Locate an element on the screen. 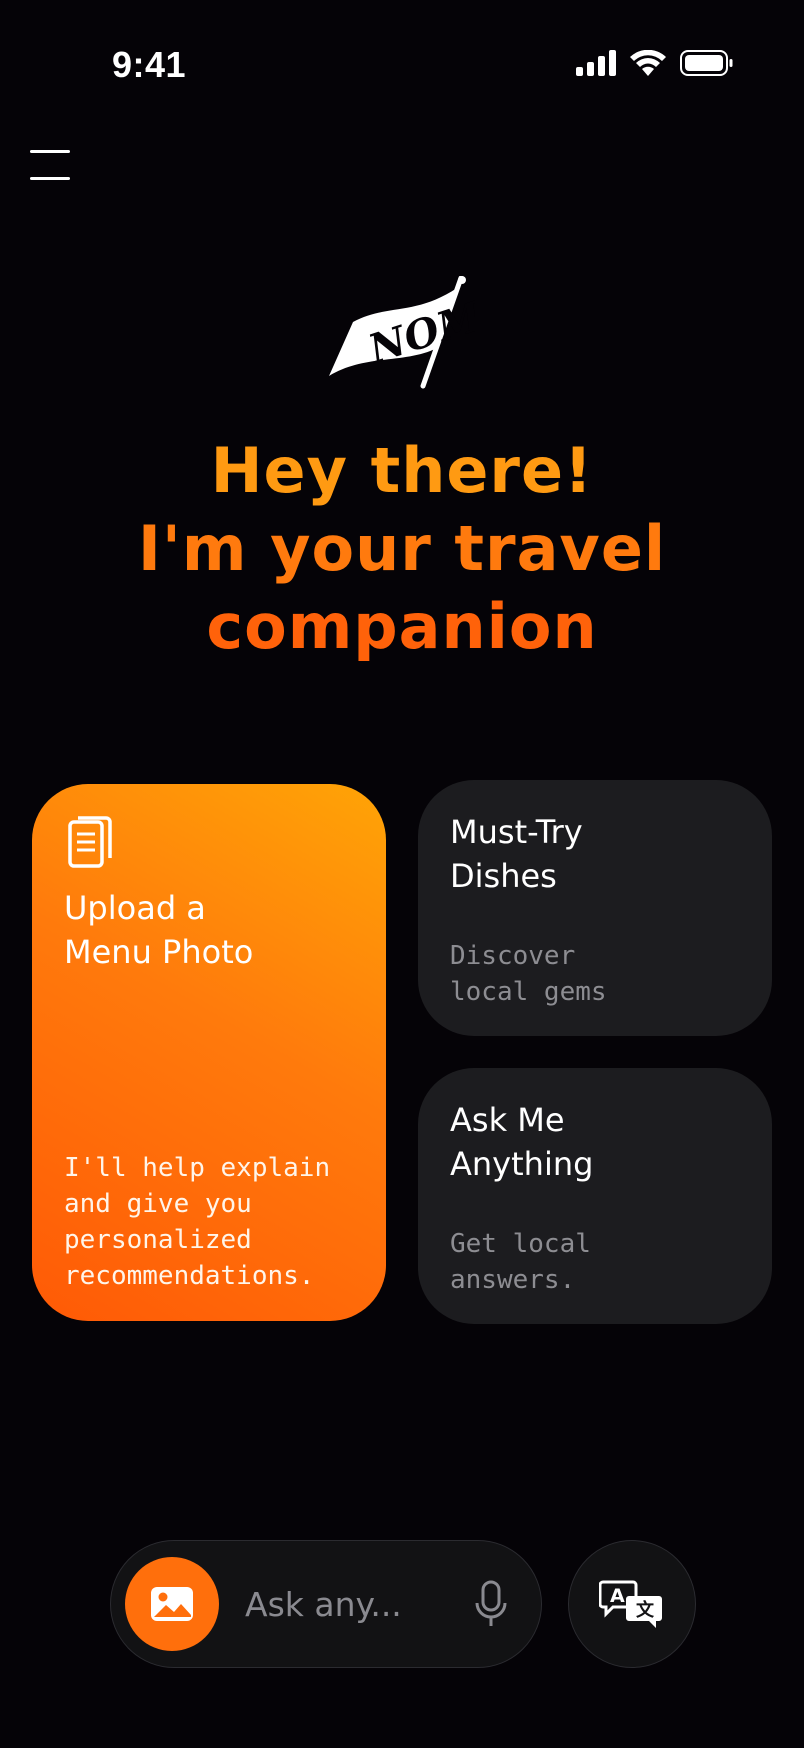 This screenshot has height=1748, width=804. svg-text: 文 is located at coordinates (645, 1610).